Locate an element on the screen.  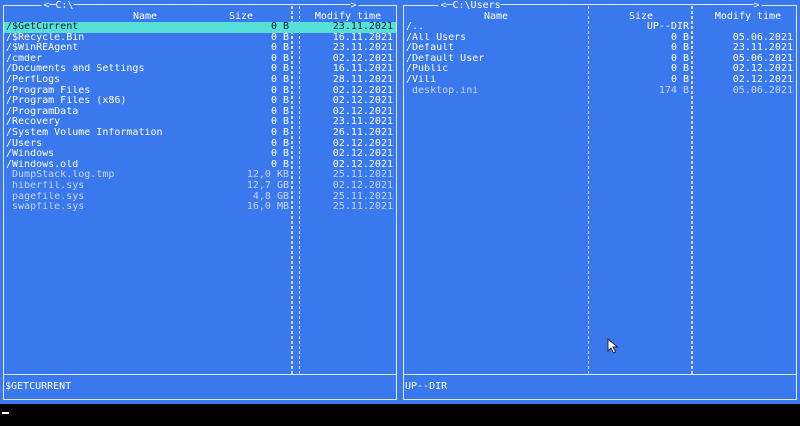
row-size: 12,7 GB is located at coordinates (267, 185).